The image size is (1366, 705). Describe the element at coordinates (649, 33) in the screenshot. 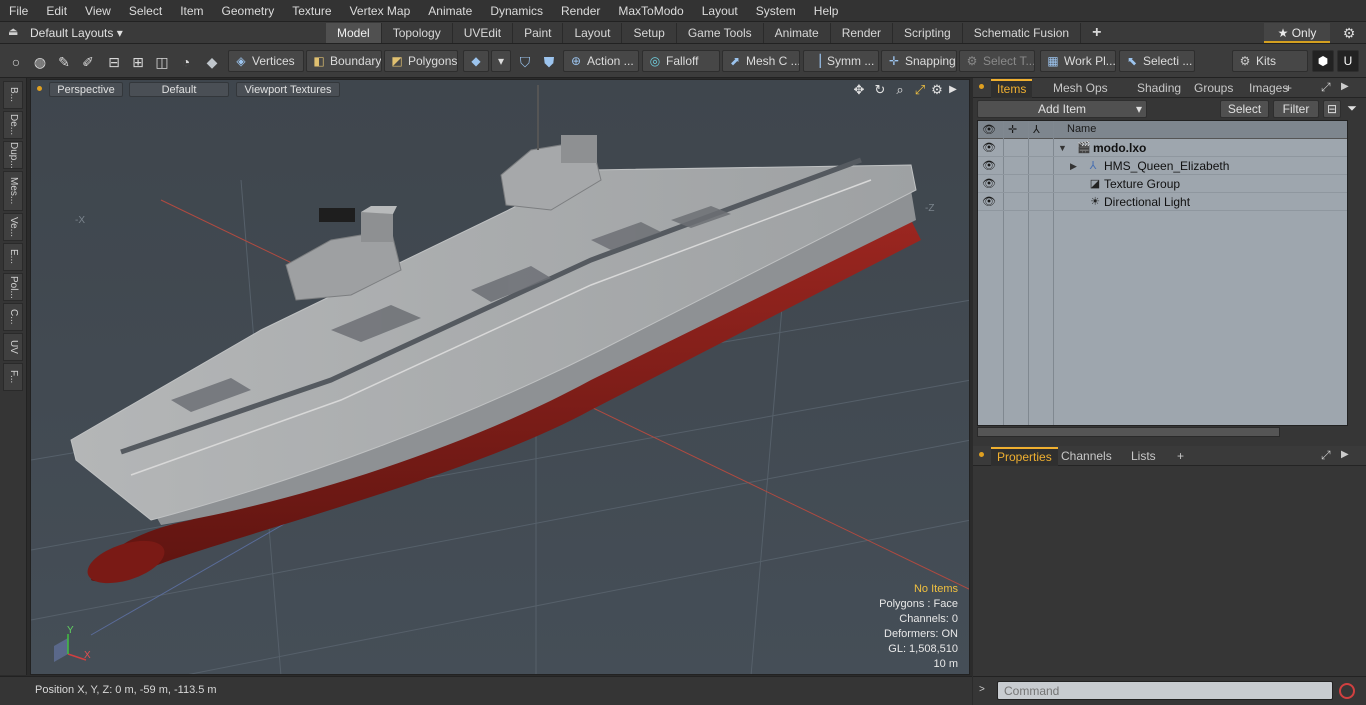

I see `tab-setup: Setup` at that location.